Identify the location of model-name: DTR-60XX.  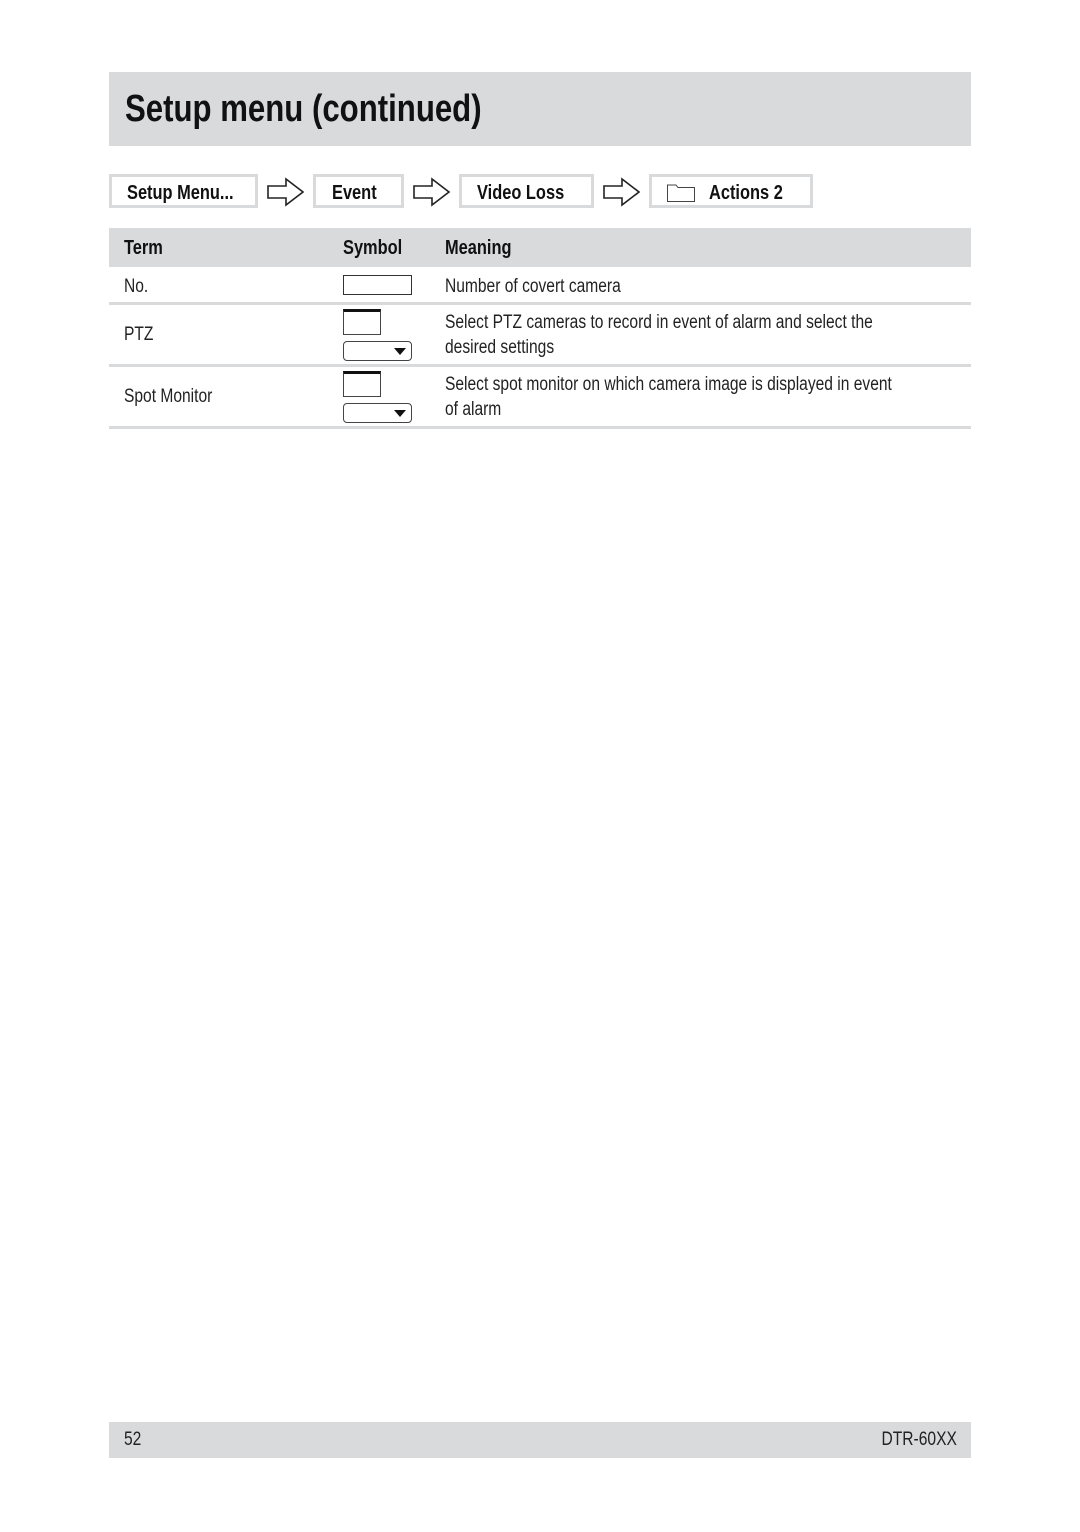
(911, 1440).